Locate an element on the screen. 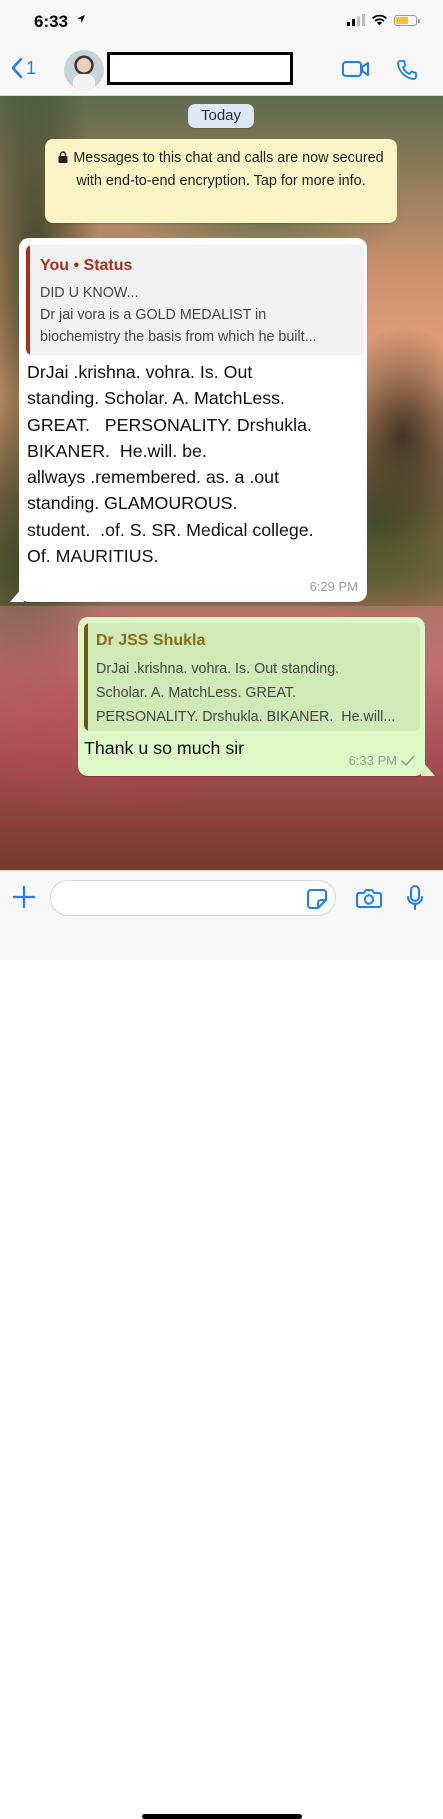 The image size is (443, 1819). plus-icon is located at coordinates (24, 897).